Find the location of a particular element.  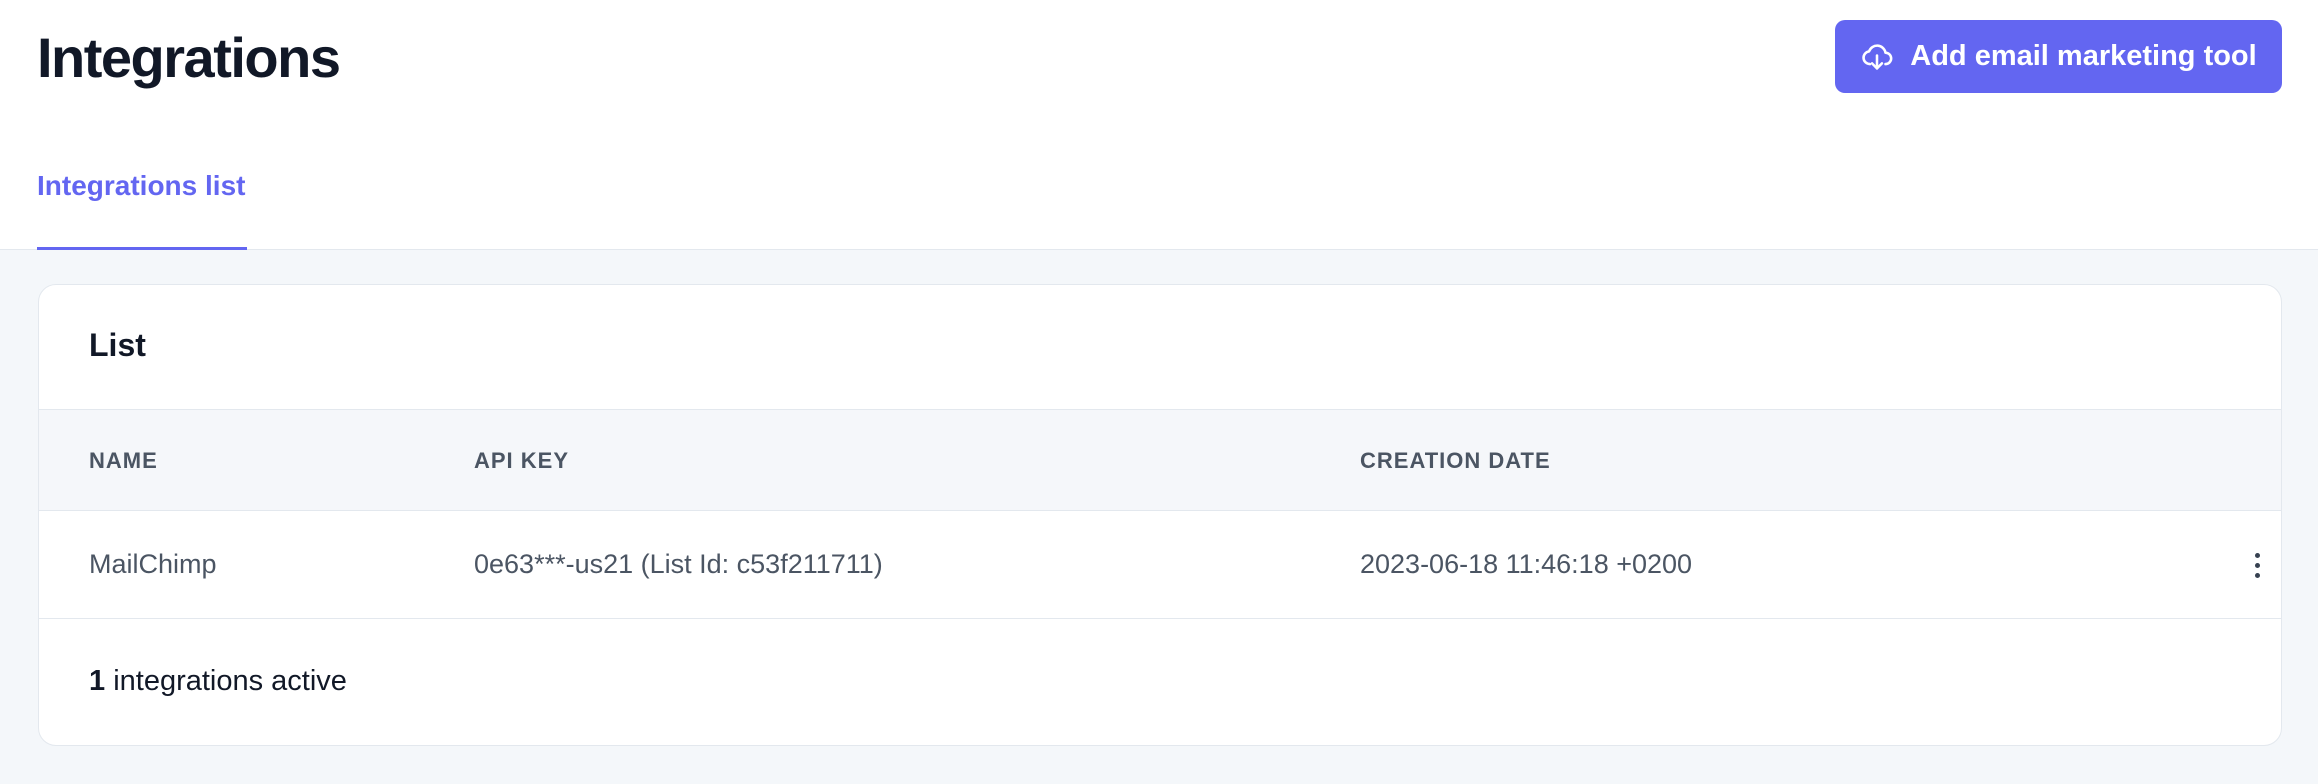

tab-integrations-list: Integrations list is located at coordinates (142, 210).